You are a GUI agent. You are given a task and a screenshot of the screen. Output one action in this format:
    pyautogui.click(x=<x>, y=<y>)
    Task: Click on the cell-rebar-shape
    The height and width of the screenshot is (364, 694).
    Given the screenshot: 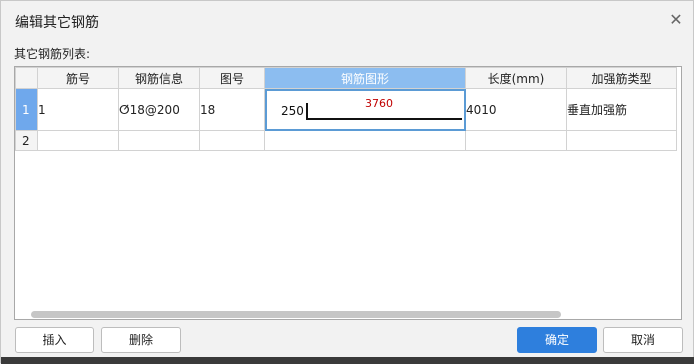 What is the action you would take?
    pyautogui.click(x=365, y=140)
    